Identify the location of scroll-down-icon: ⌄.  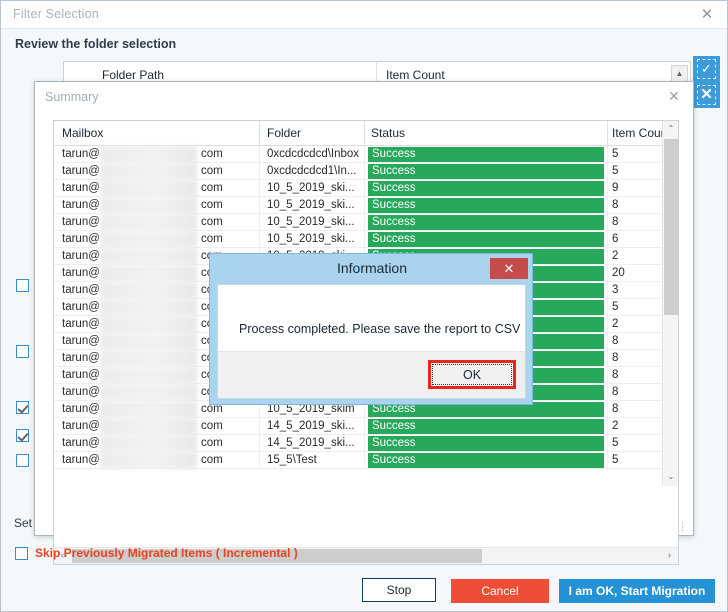
(670, 477).